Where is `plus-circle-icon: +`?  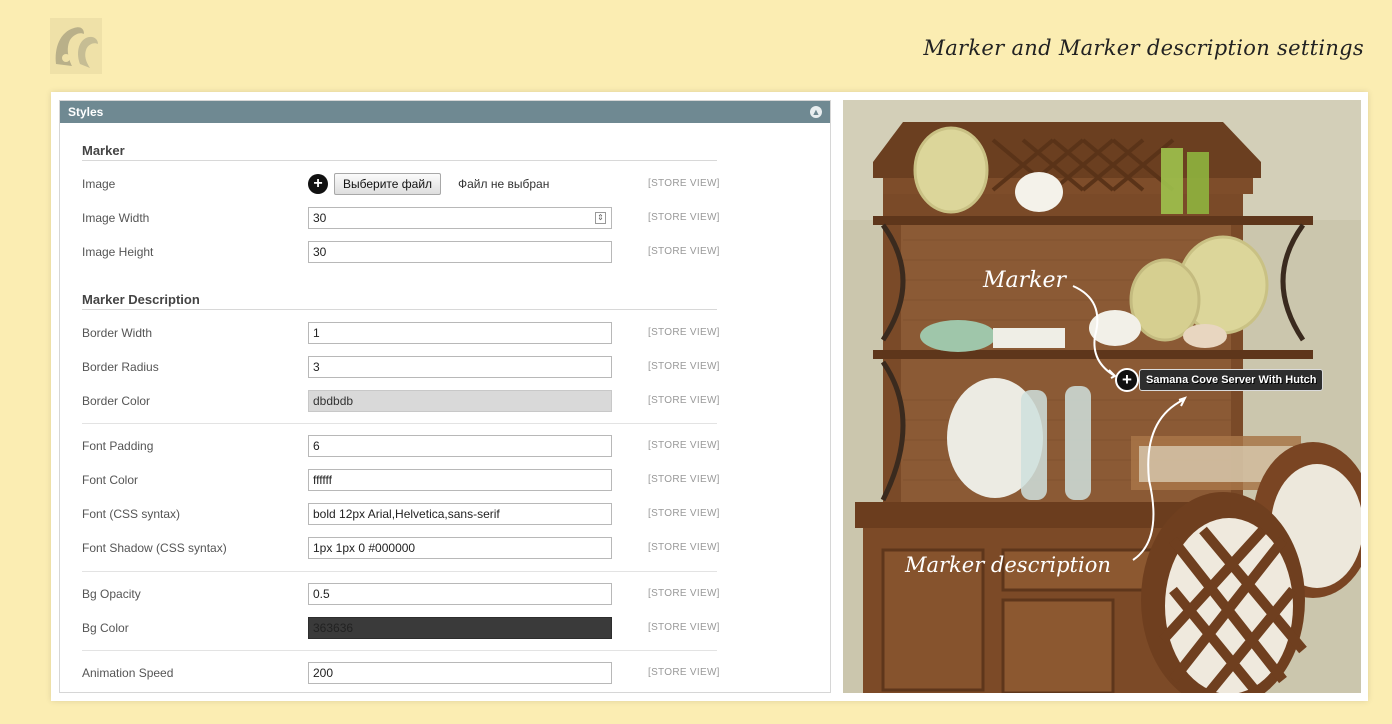 plus-circle-icon: + is located at coordinates (318, 184).